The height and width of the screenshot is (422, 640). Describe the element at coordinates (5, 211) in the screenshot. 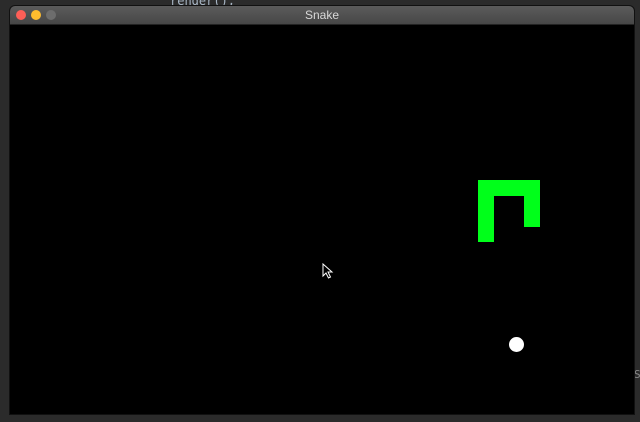

I see `editor-gutter` at that location.